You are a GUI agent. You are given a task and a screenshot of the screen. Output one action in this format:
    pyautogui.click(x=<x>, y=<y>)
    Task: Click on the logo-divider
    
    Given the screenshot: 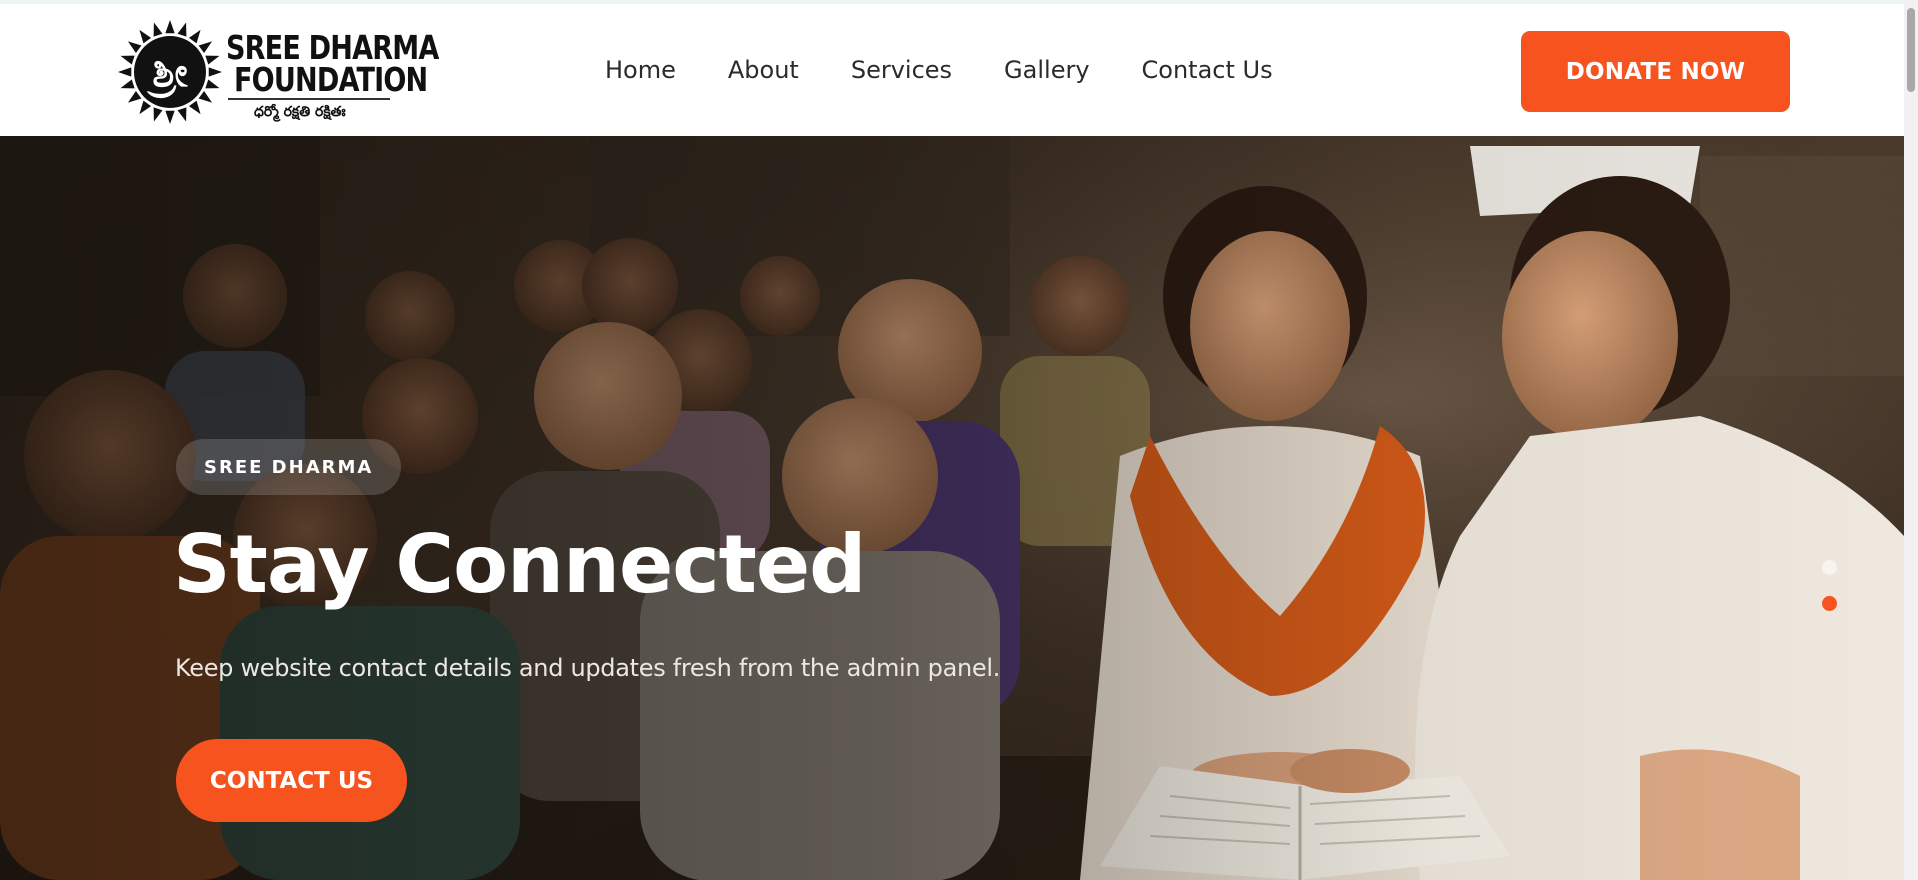 What is the action you would take?
    pyautogui.click(x=309, y=99)
    